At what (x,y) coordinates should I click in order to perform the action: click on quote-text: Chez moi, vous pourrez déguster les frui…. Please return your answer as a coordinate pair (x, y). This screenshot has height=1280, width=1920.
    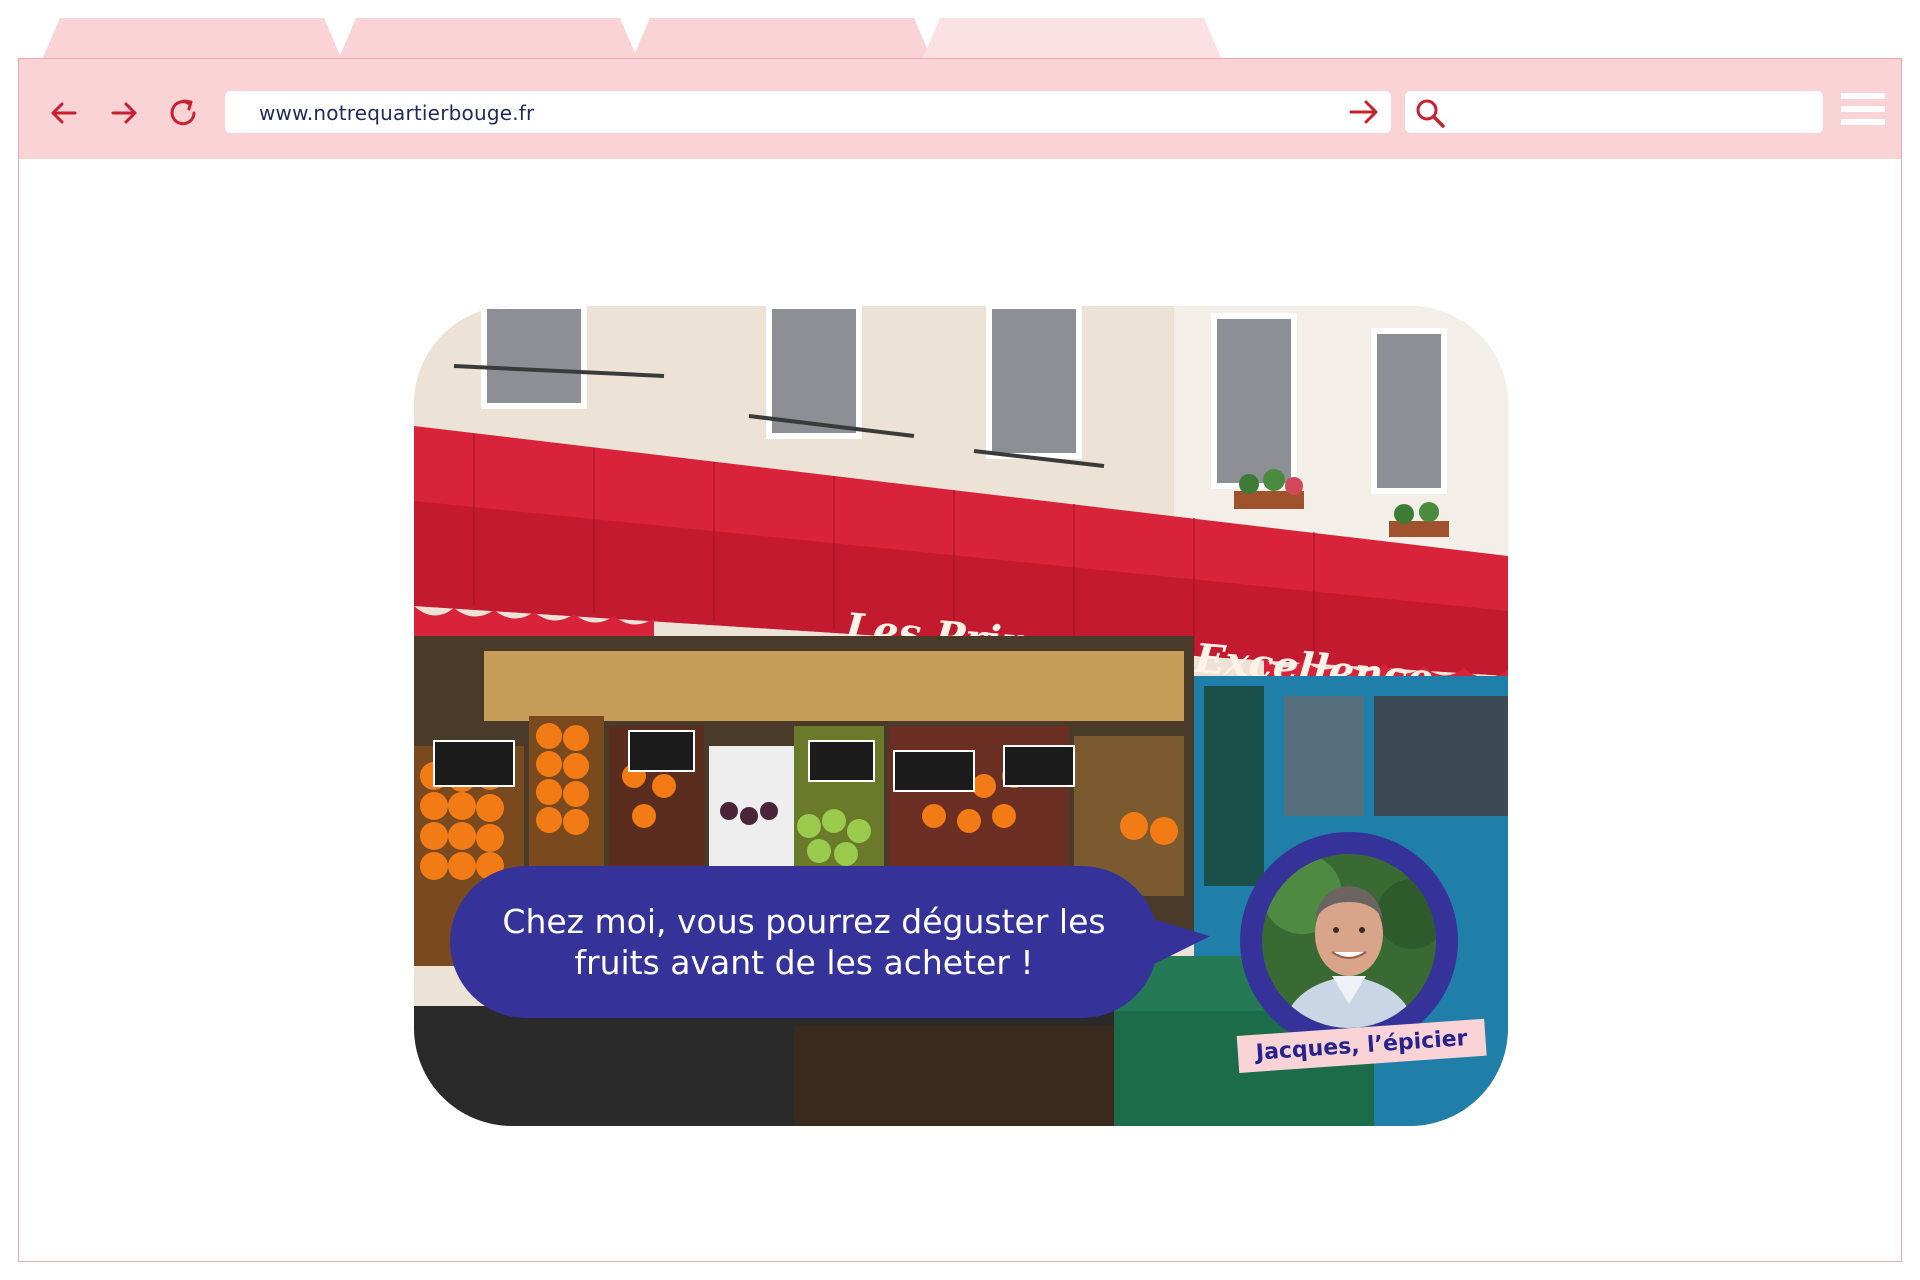
    Looking at the image, I should click on (804, 942).